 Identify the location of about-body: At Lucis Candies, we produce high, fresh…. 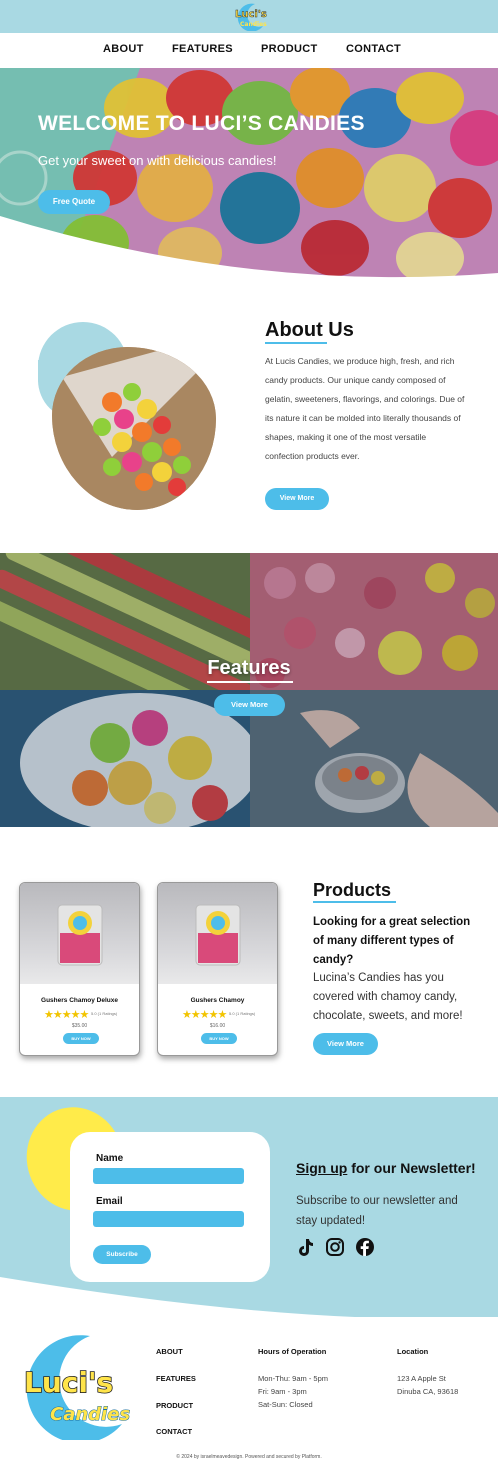
(365, 408).